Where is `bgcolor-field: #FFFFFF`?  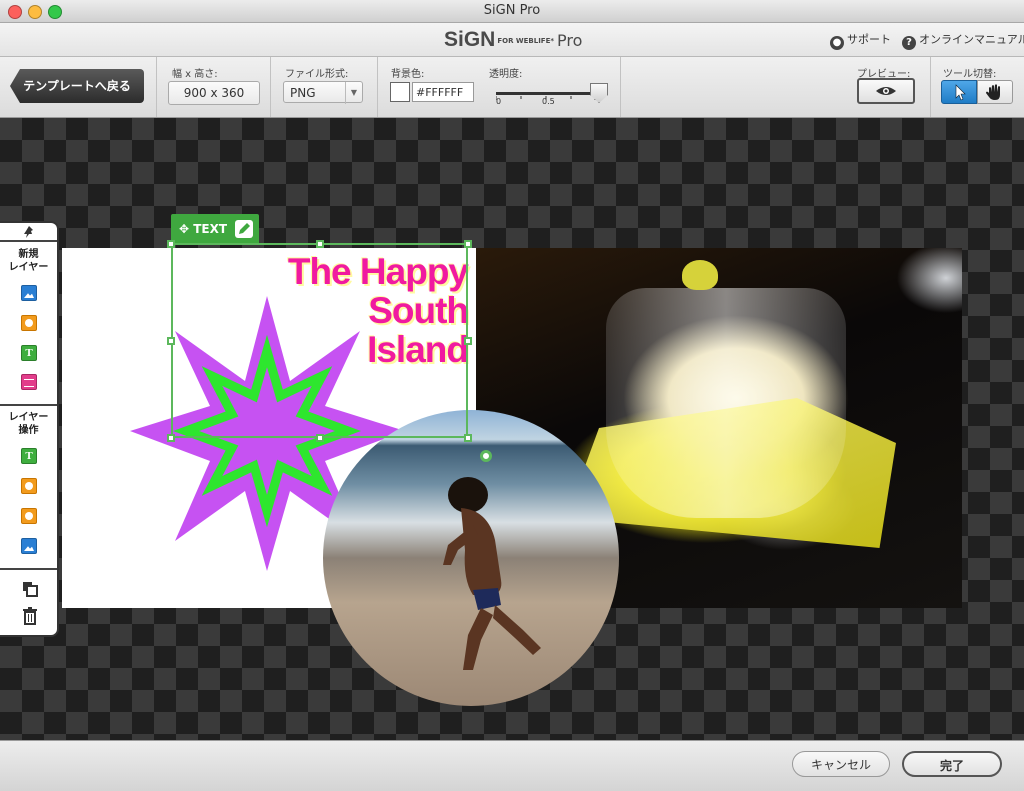 bgcolor-field: #FFFFFF is located at coordinates (443, 92).